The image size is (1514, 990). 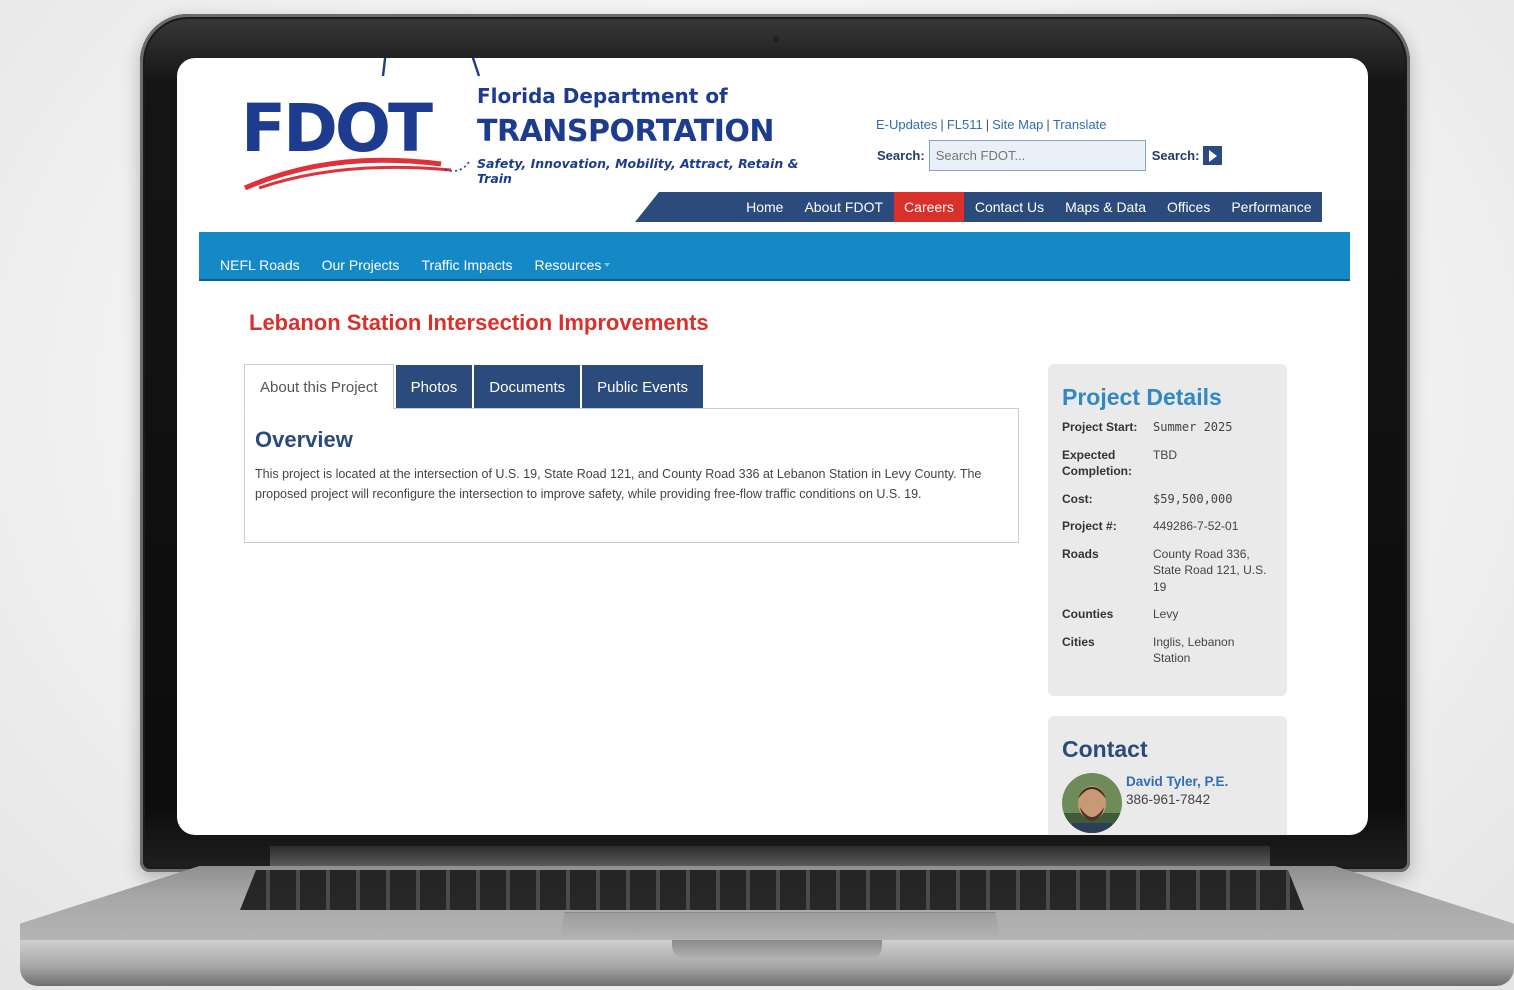 What do you see at coordinates (1194, 650) in the screenshot?
I see `detail-value: Inglis, Lebanon Station` at bounding box center [1194, 650].